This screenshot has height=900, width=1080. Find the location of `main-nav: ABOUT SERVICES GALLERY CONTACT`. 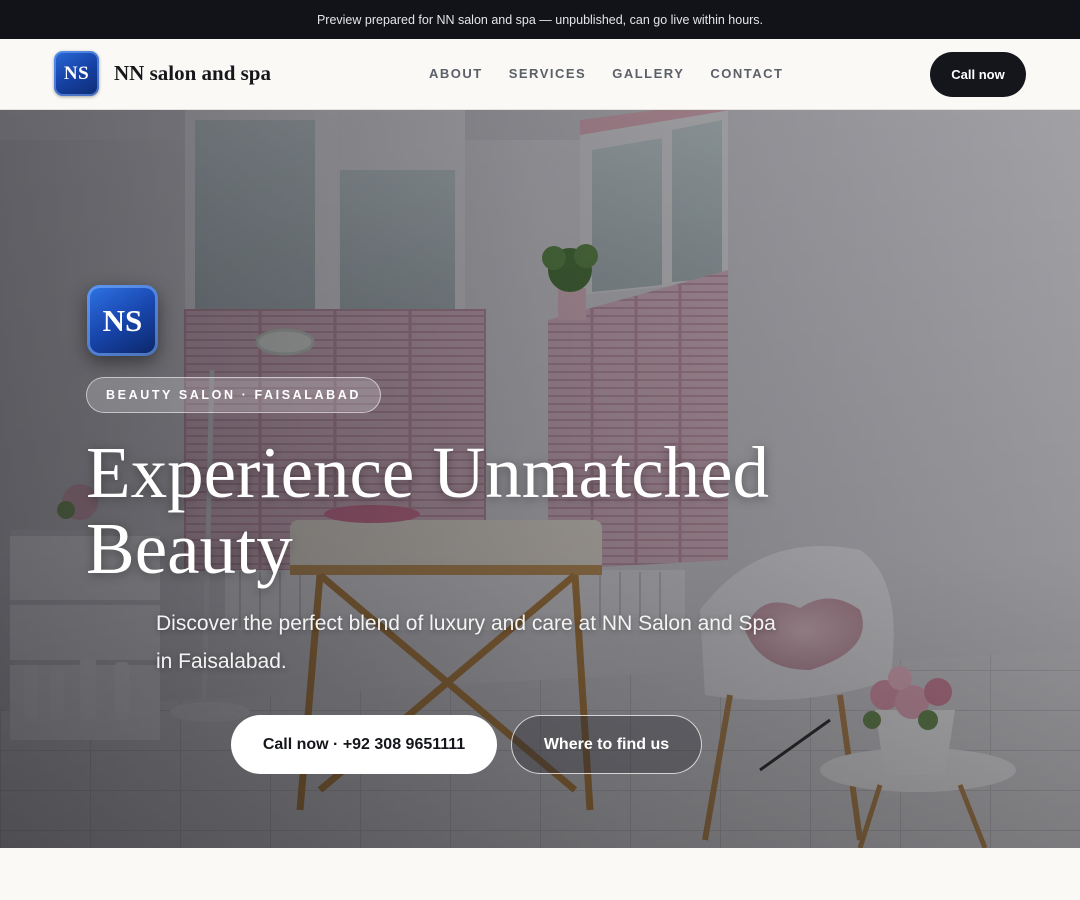

main-nav: ABOUT SERVICES GALLERY CONTACT is located at coordinates (619, 73).